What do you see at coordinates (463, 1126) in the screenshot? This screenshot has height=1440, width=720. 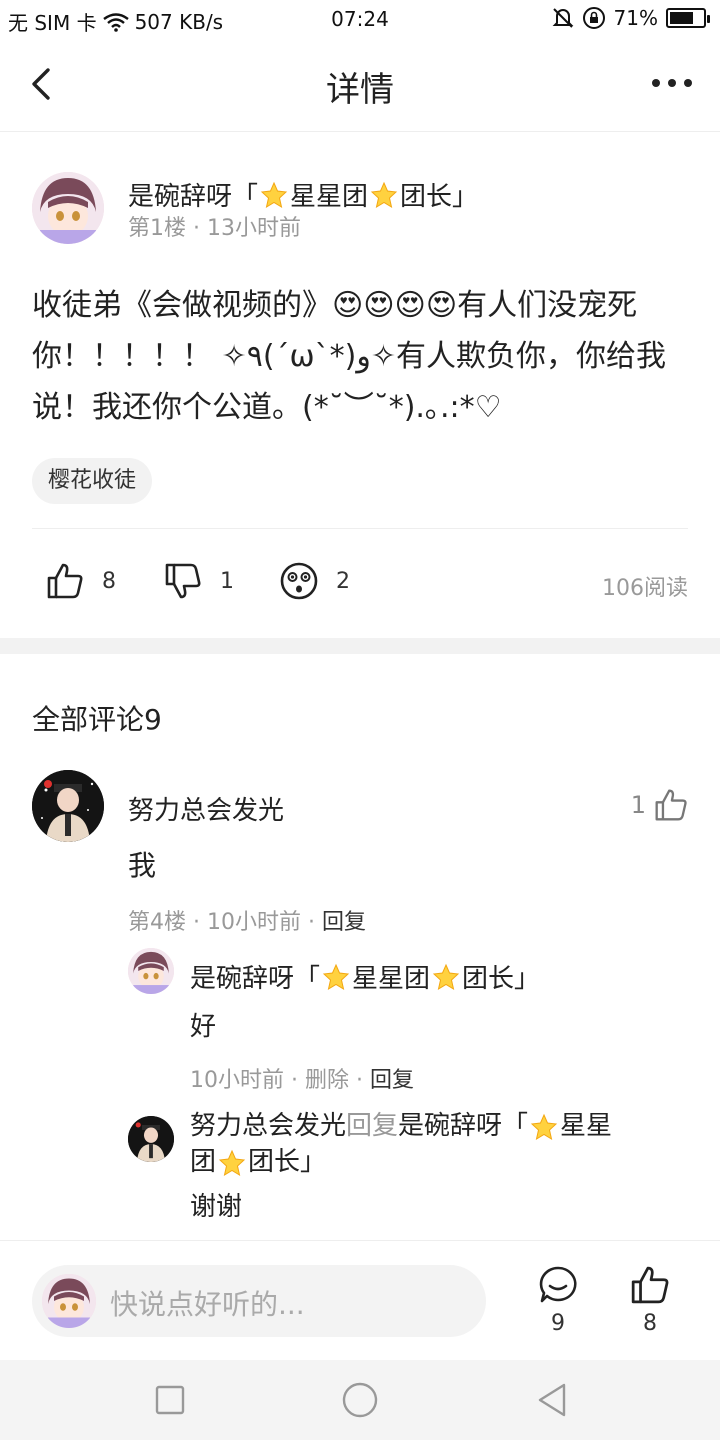 I see `reply-target-name: 是碗辞呀「` at bounding box center [463, 1126].